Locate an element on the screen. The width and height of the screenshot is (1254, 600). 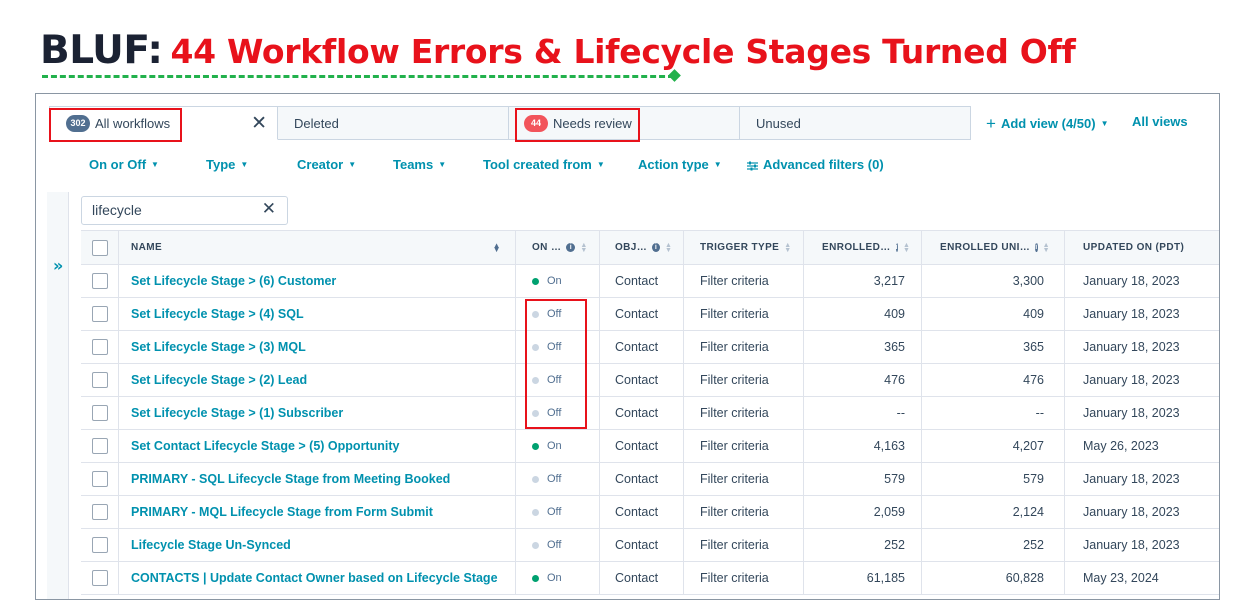
filter-on-or-off: On or Off ▼ is located at coordinates (124, 164).